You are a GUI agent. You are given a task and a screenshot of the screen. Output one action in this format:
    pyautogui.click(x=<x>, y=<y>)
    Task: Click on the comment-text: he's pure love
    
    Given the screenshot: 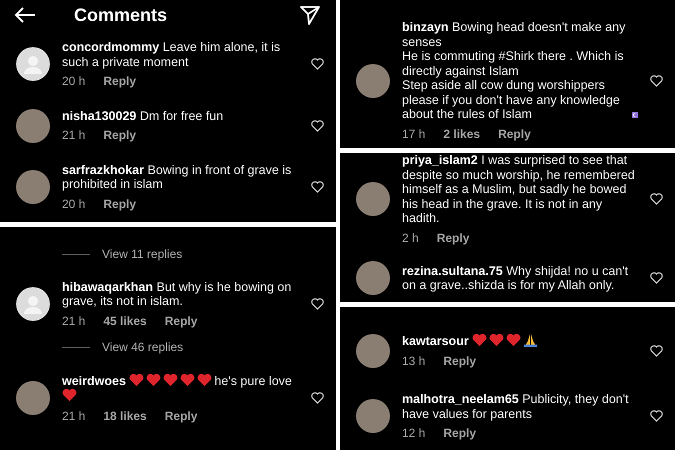 What is the action you would take?
    pyautogui.click(x=253, y=381)
    